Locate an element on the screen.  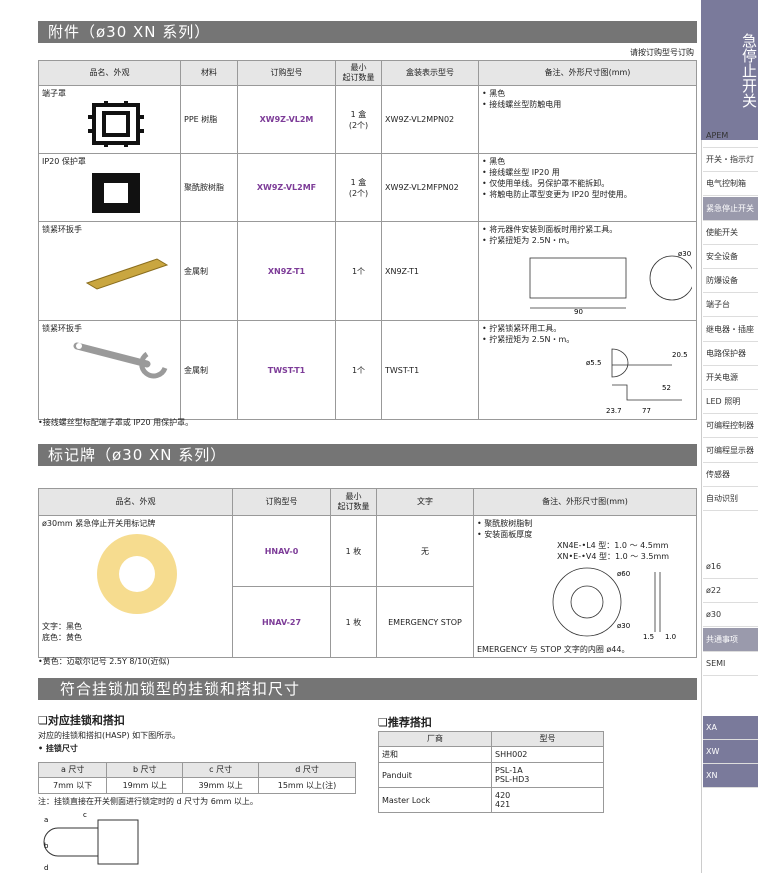
sidebar-item: XN is located at coordinates (730, 776).